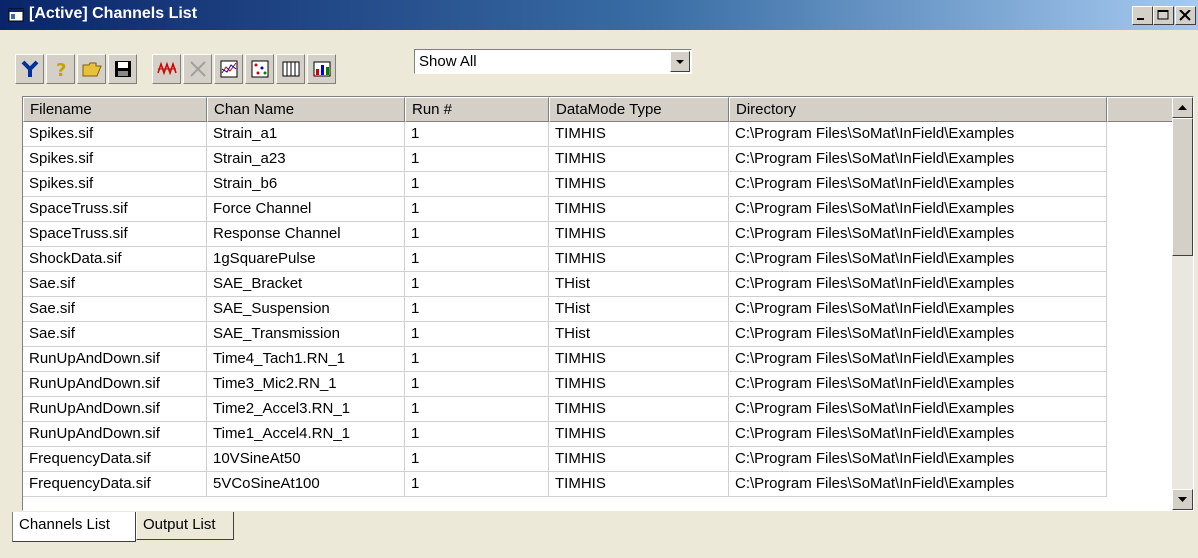 The height and width of the screenshot is (558, 1198). I want to click on cell-chan-name: Response Channel, so click(306, 234).